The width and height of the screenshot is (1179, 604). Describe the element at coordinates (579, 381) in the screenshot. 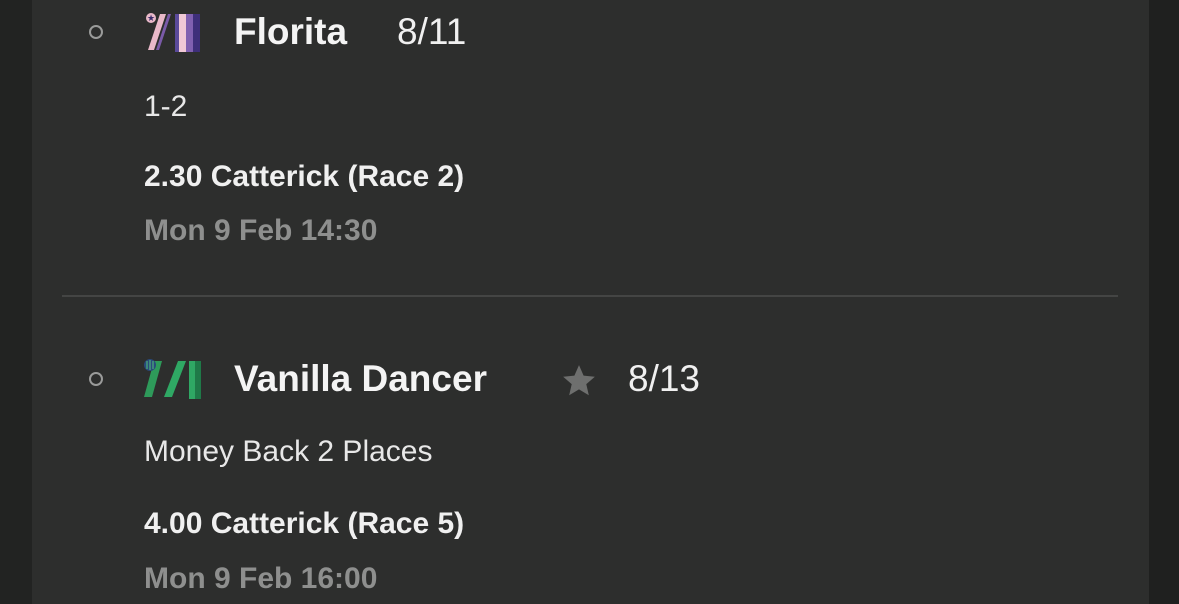

I see `favourite-star-icon` at that location.